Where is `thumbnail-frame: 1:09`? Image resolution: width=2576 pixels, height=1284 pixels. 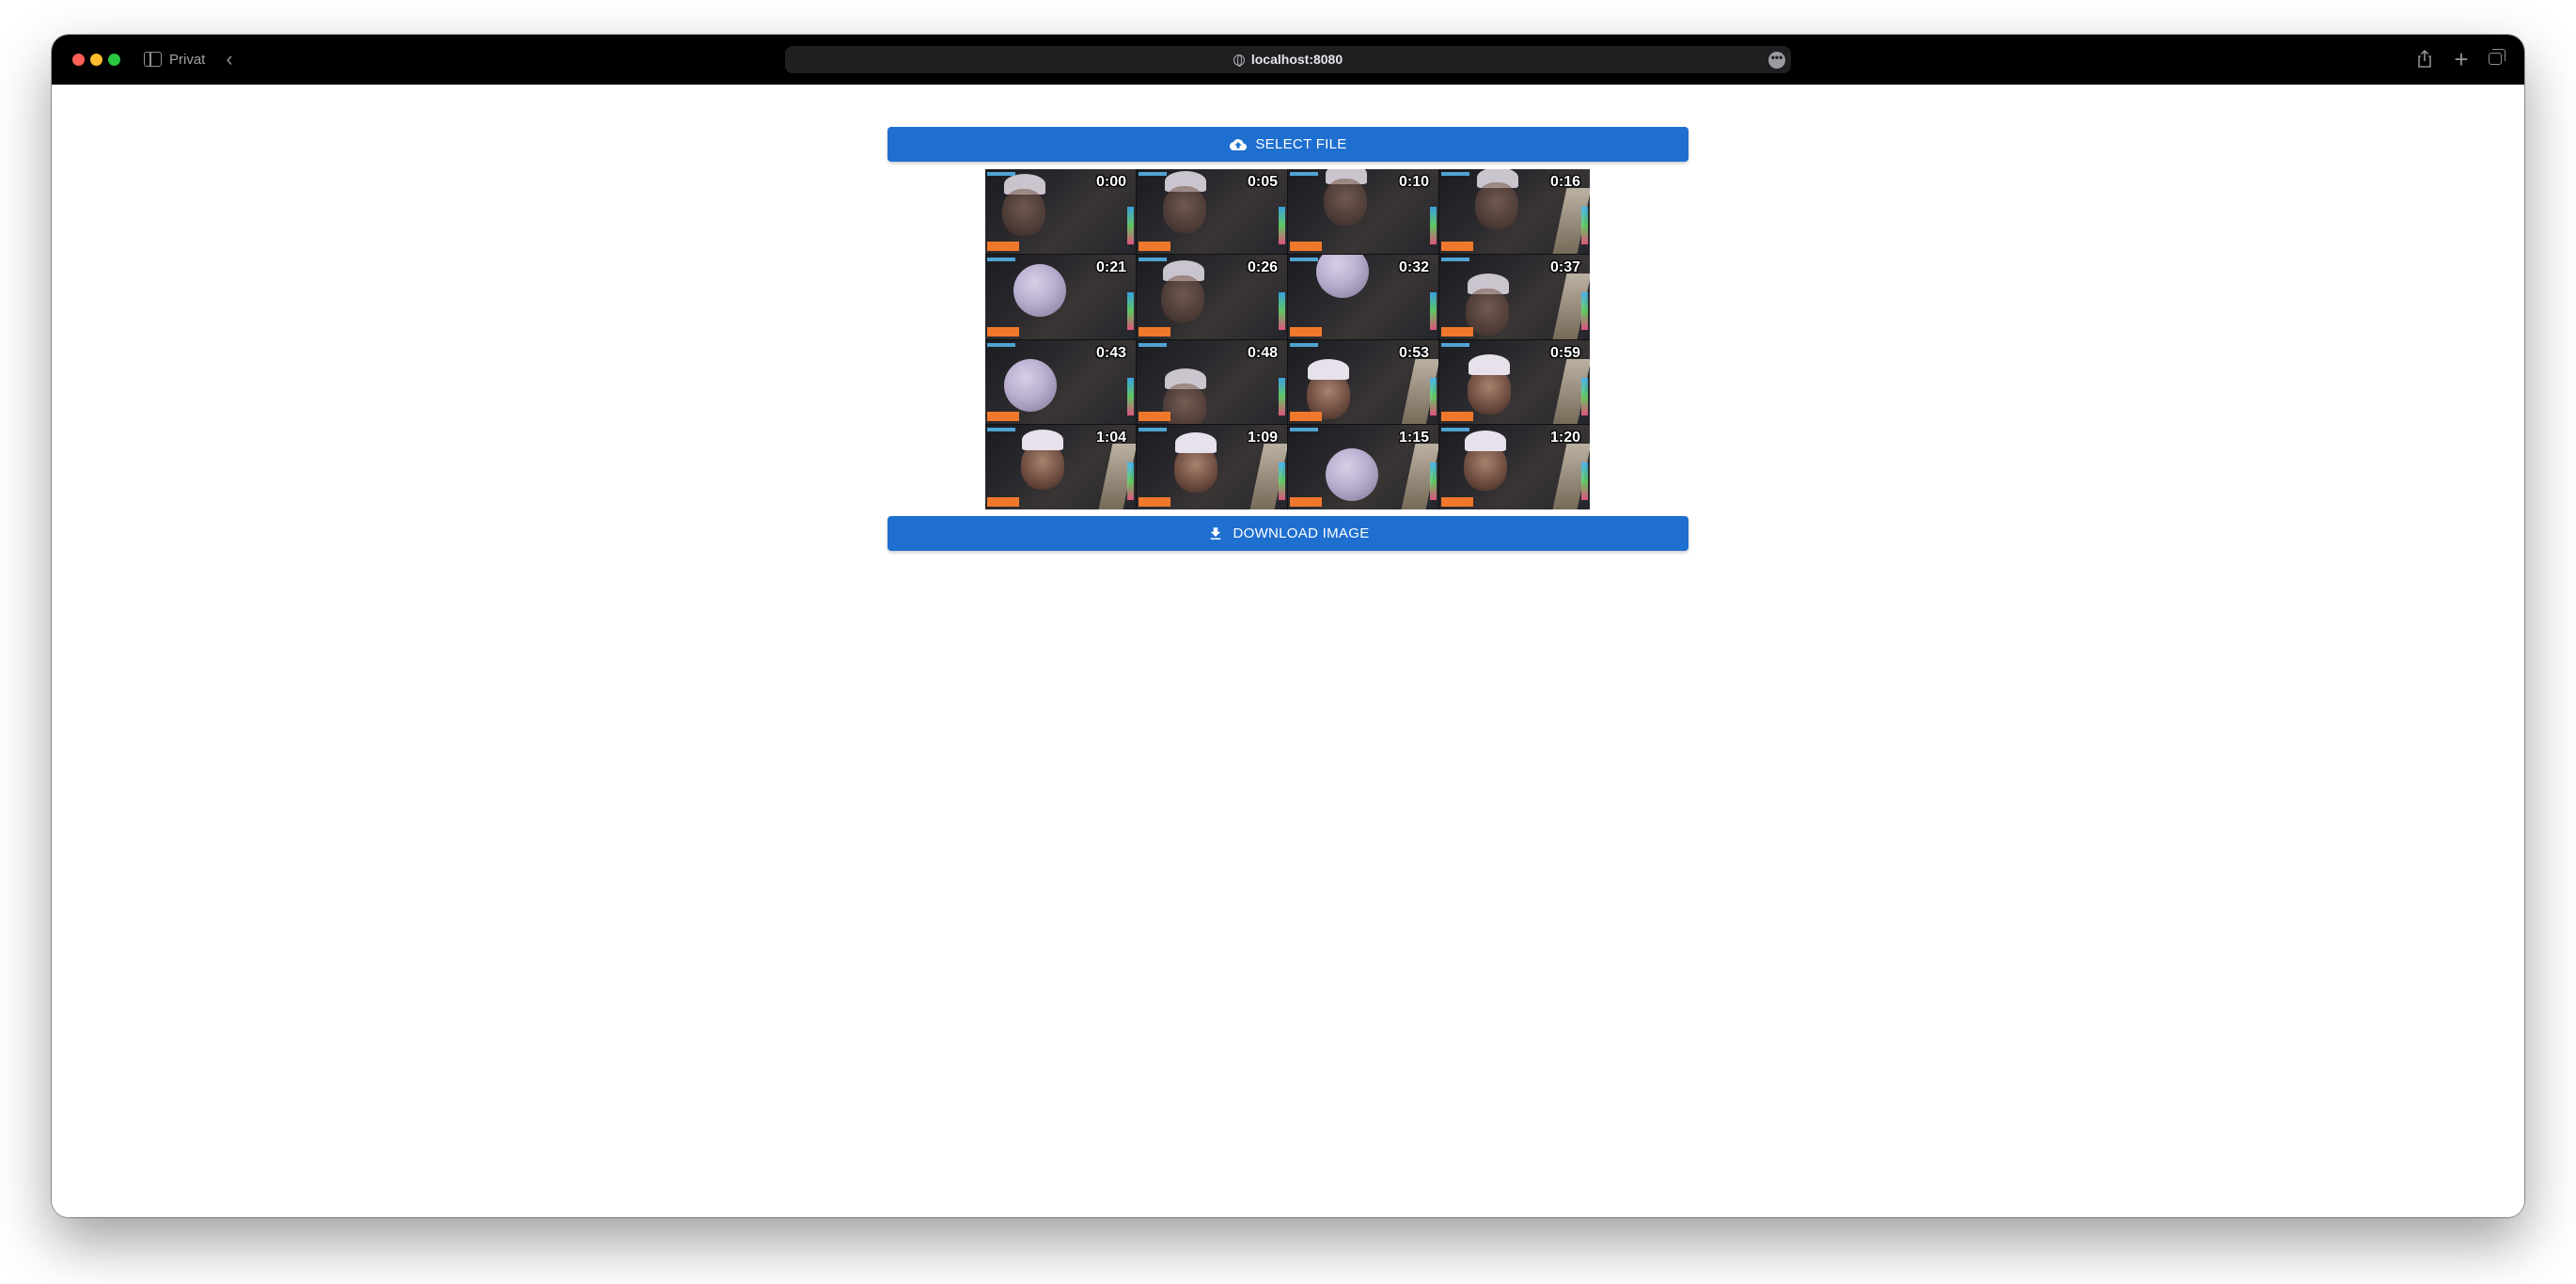 thumbnail-frame: 1:09 is located at coordinates (1212, 467).